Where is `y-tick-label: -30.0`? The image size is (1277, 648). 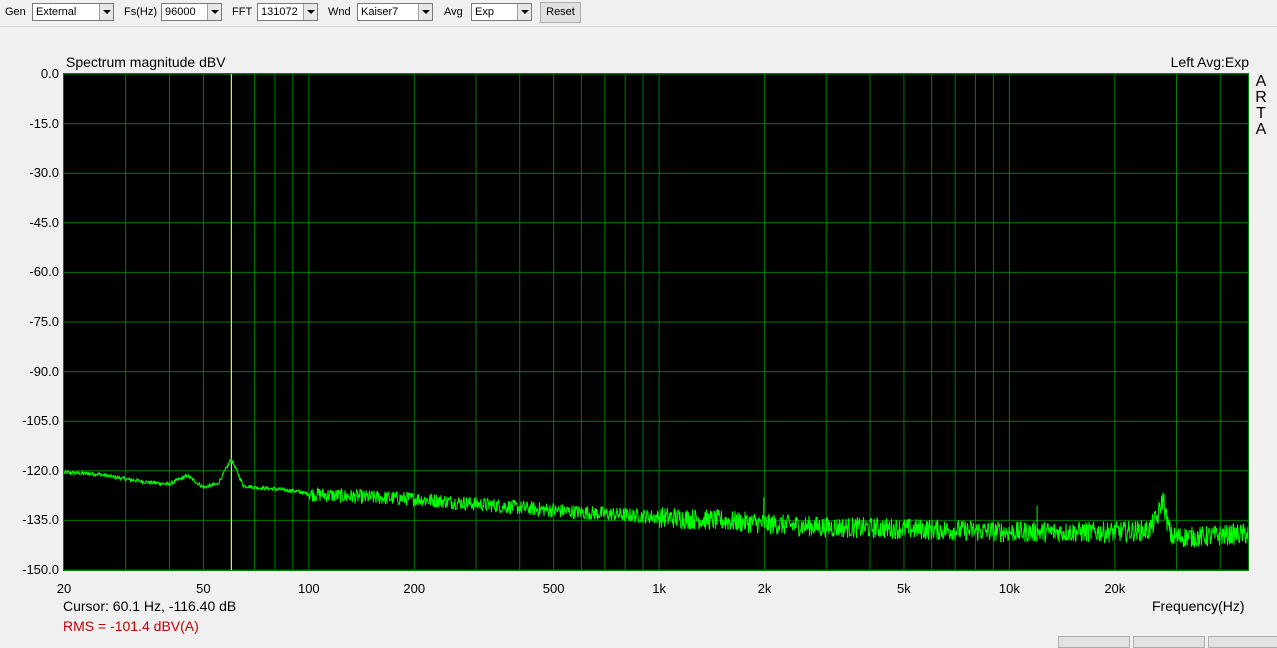 y-tick-label: -30.0 is located at coordinates (44, 173).